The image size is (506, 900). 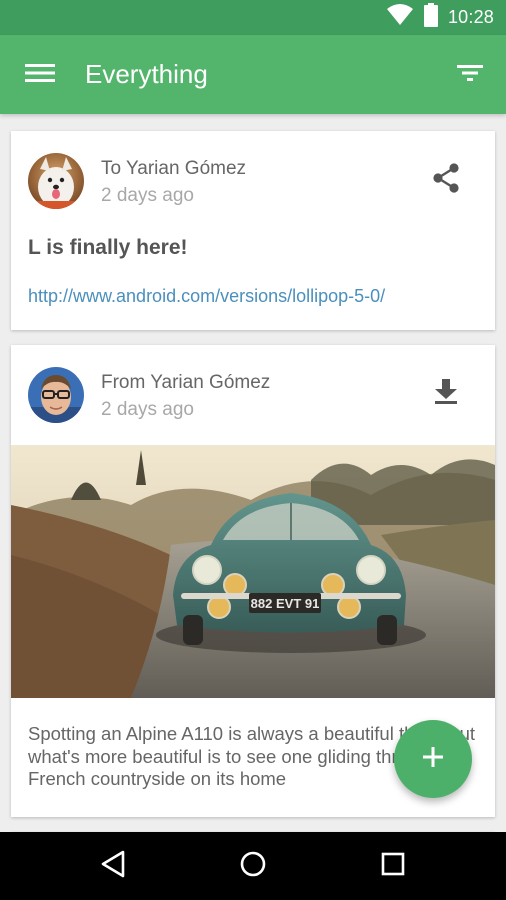 I want to click on menu-button, so click(x=40, y=75).